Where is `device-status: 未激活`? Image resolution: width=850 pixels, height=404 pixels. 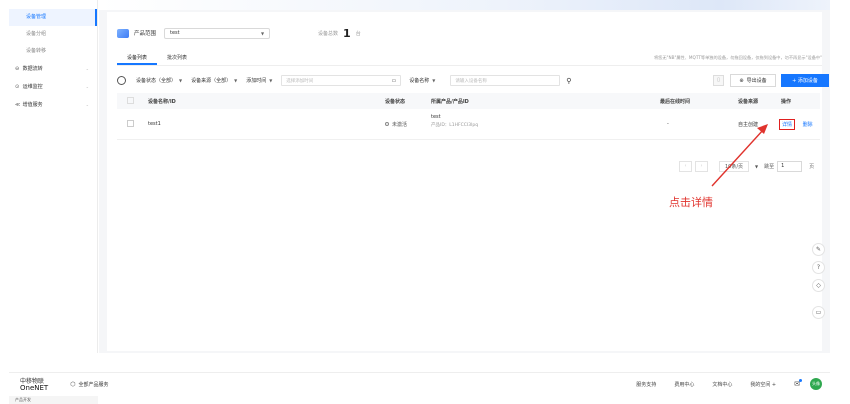 device-status: 未激活 is located at coordinates (396, 124).